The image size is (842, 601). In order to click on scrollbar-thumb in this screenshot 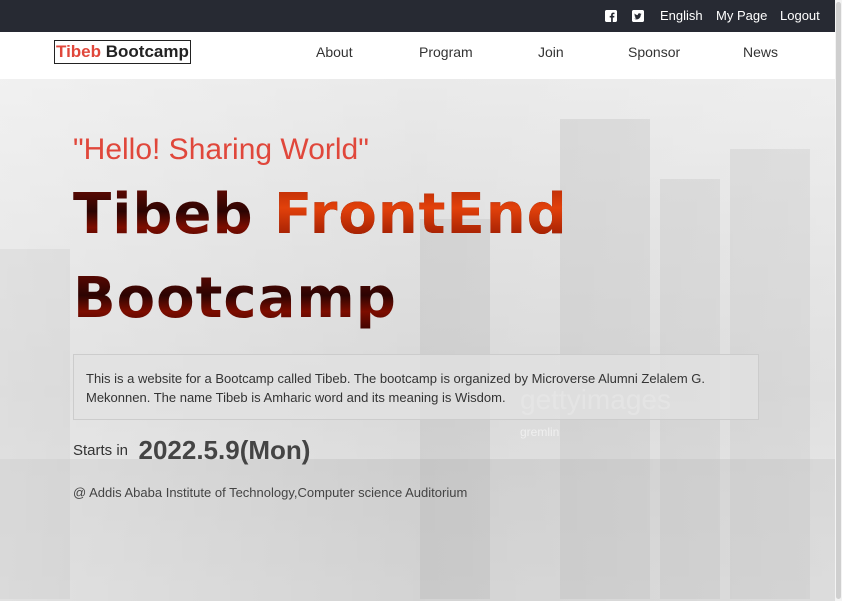, I will do `click(838, 300)`.